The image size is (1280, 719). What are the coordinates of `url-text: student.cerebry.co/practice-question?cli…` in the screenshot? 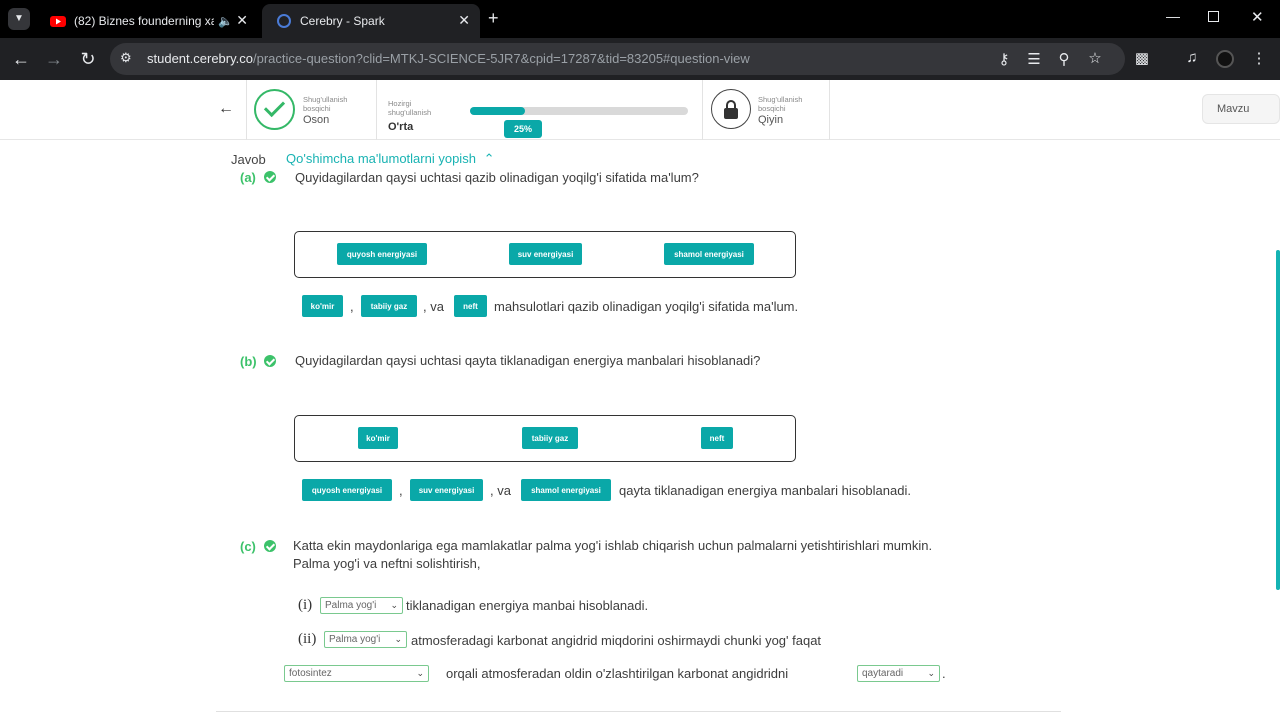 It's located at (448, 58).